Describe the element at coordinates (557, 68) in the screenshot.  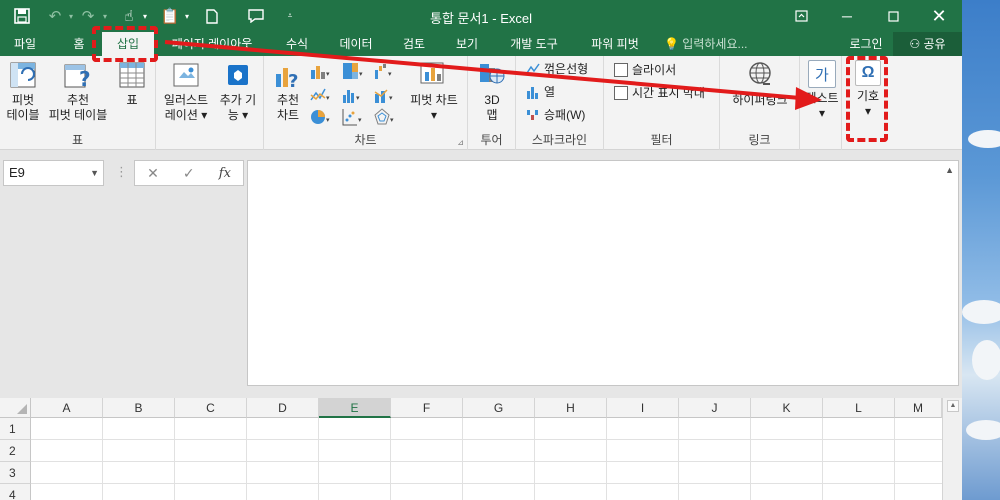
I see `sparkline-line-button: 꺾은선형` at that location.